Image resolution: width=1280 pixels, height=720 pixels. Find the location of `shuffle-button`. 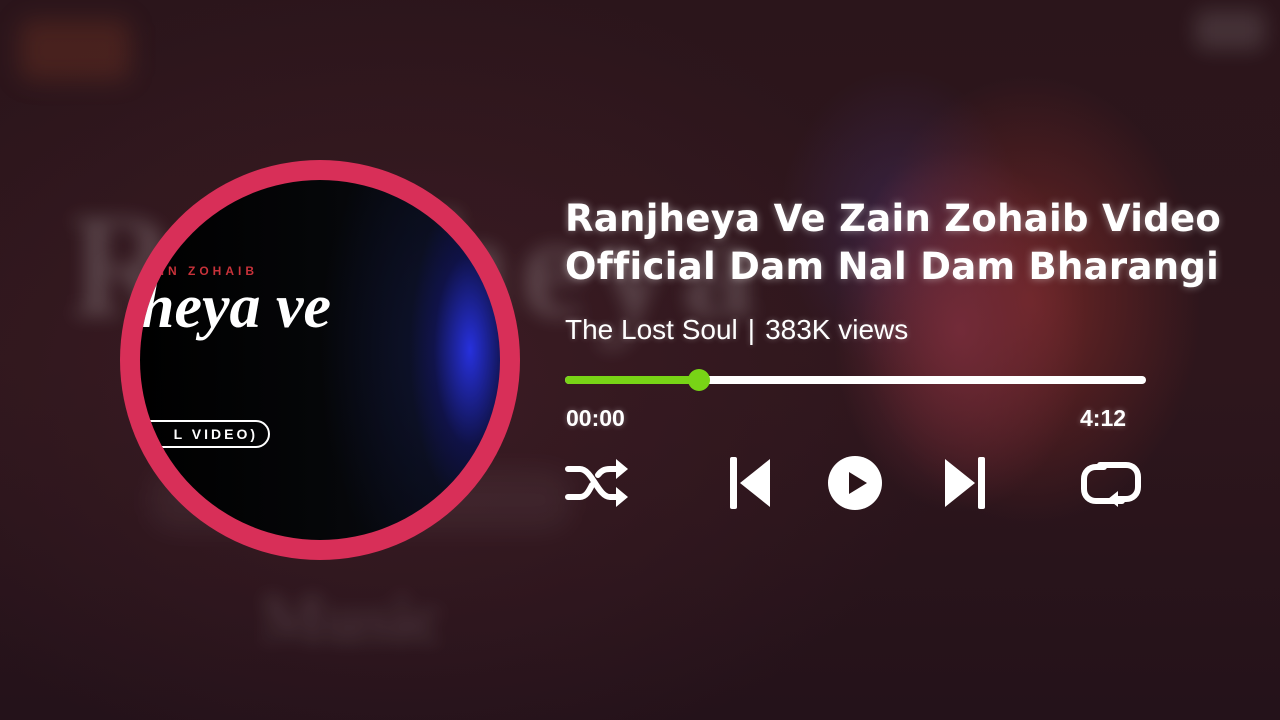

shuffle-button is located at coordinates (597, 483).